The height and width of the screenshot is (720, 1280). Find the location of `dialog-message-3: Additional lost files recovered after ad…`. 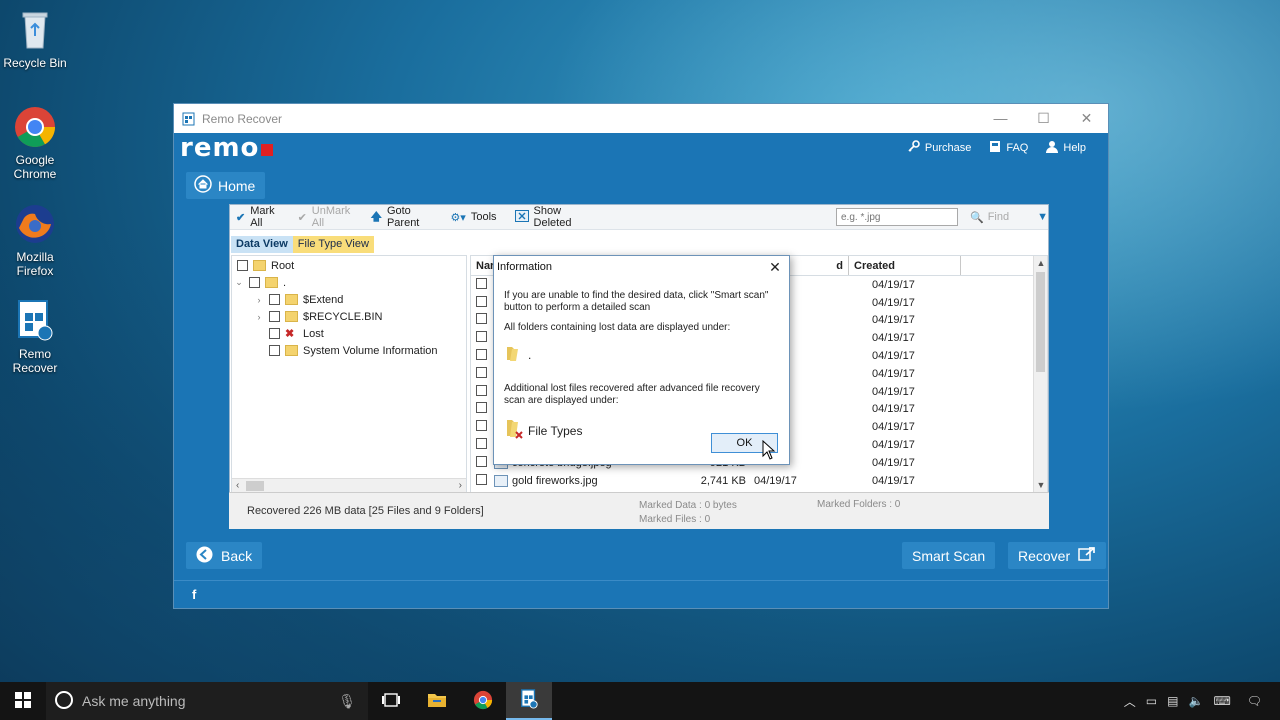

dialog-message-3: Additional lost files recovered after ad… is located at coordinates (632, 394).